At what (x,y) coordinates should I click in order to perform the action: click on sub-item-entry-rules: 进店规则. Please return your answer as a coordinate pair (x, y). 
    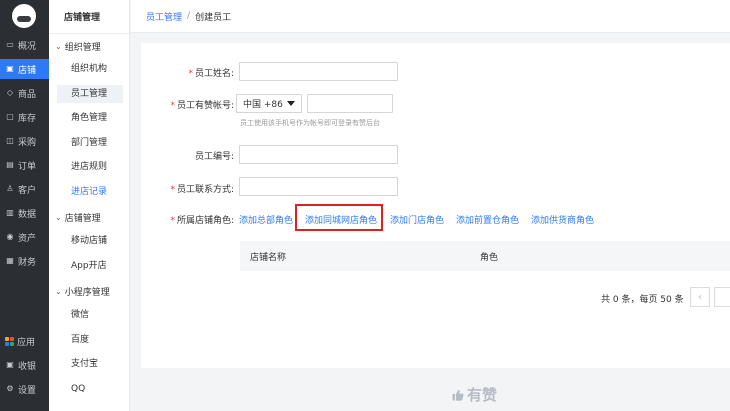
    Looking at the image, I should click on (89, 167).